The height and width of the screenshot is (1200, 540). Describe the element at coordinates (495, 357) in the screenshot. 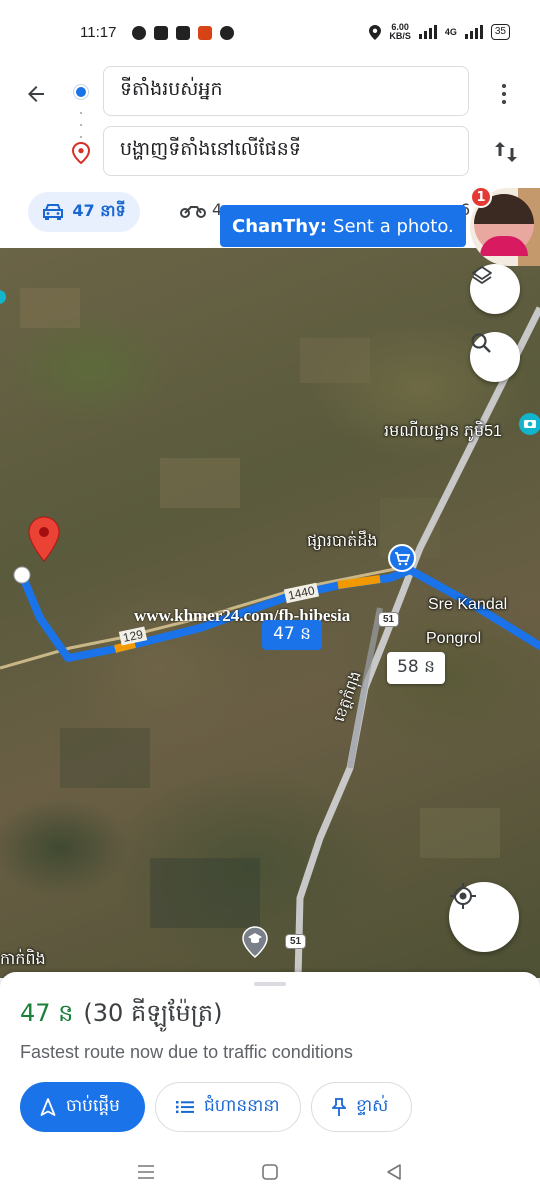

I see `map-search-button` at that location.